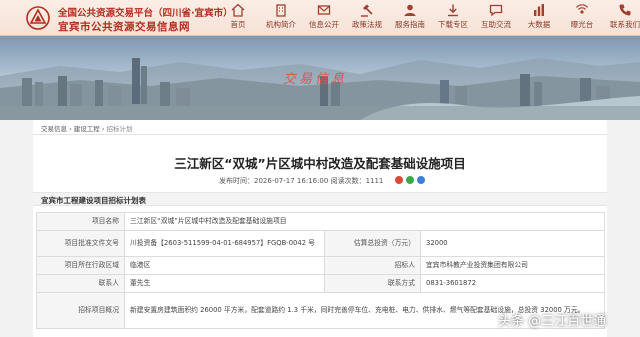  I want to click on table-row: 联系人 董先生 联系方式 0831-3601872, so click(320, 283).